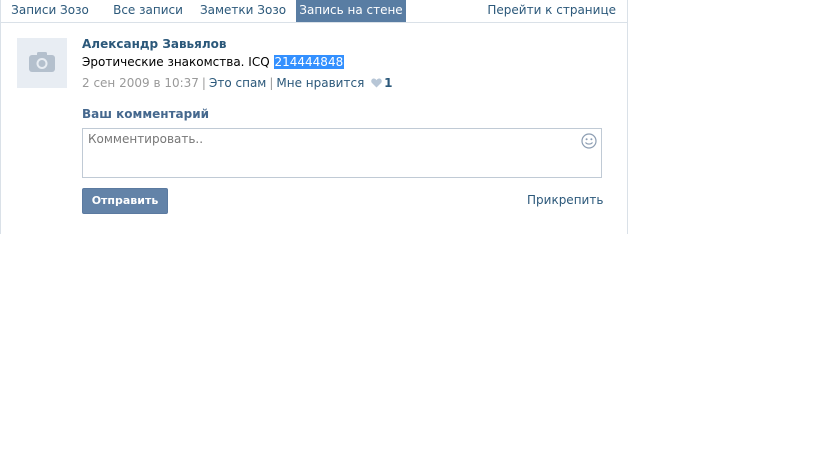  I want to click on selected-icq-number: 214444848, so click(309, 62).